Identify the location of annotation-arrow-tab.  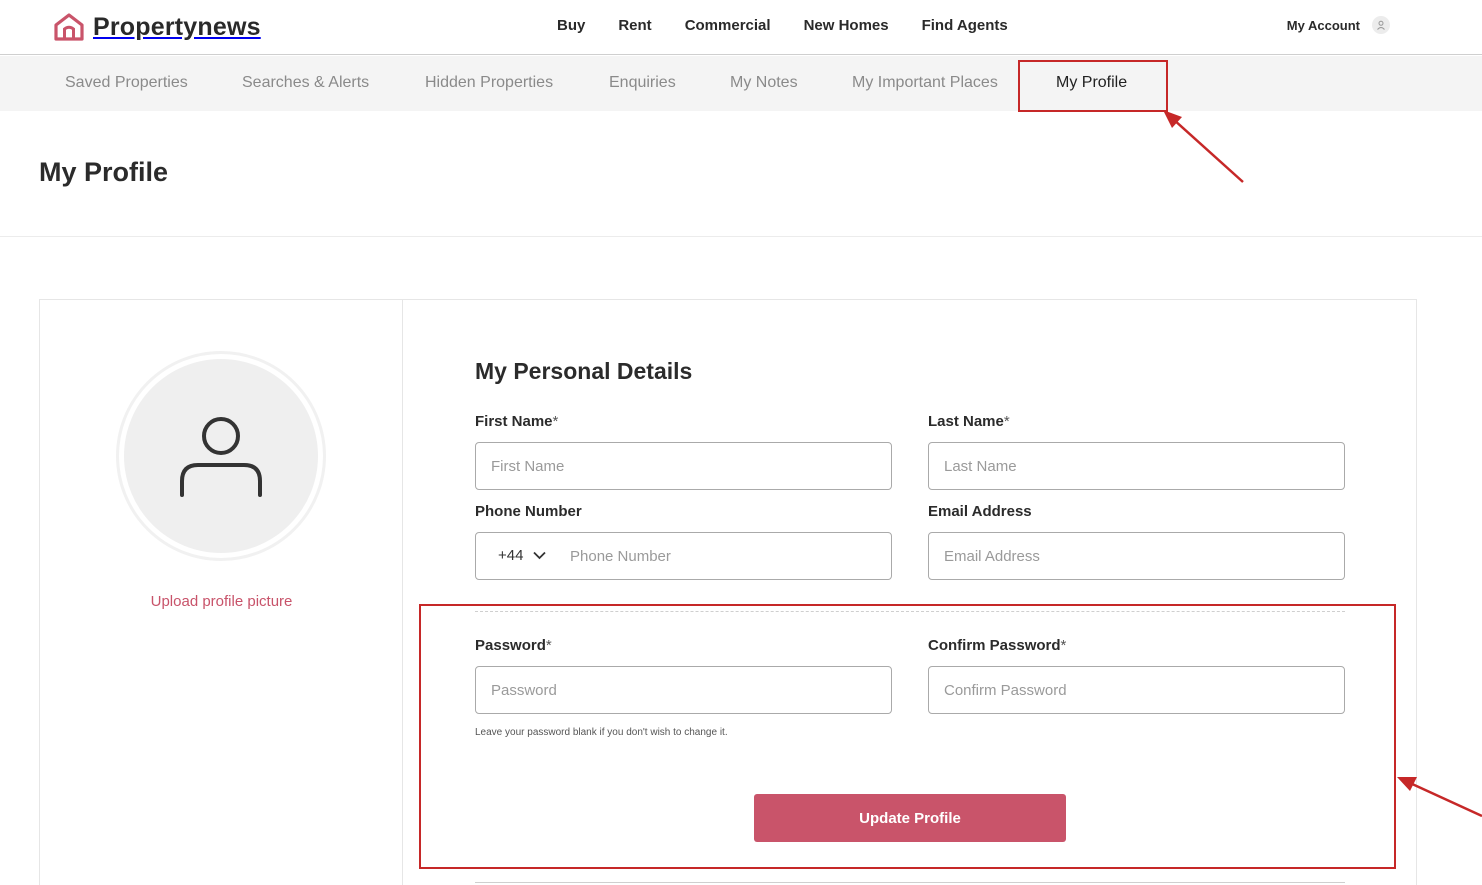
(1203, 146).